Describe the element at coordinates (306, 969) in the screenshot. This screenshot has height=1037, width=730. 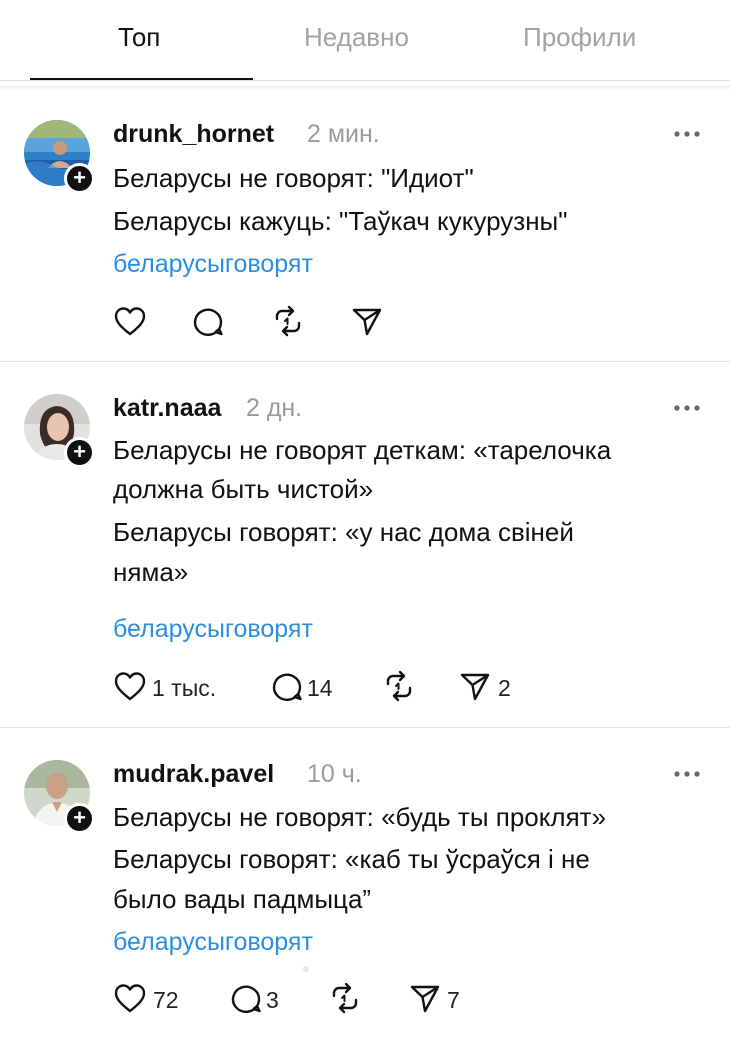
I see `faded-dot` at that location.